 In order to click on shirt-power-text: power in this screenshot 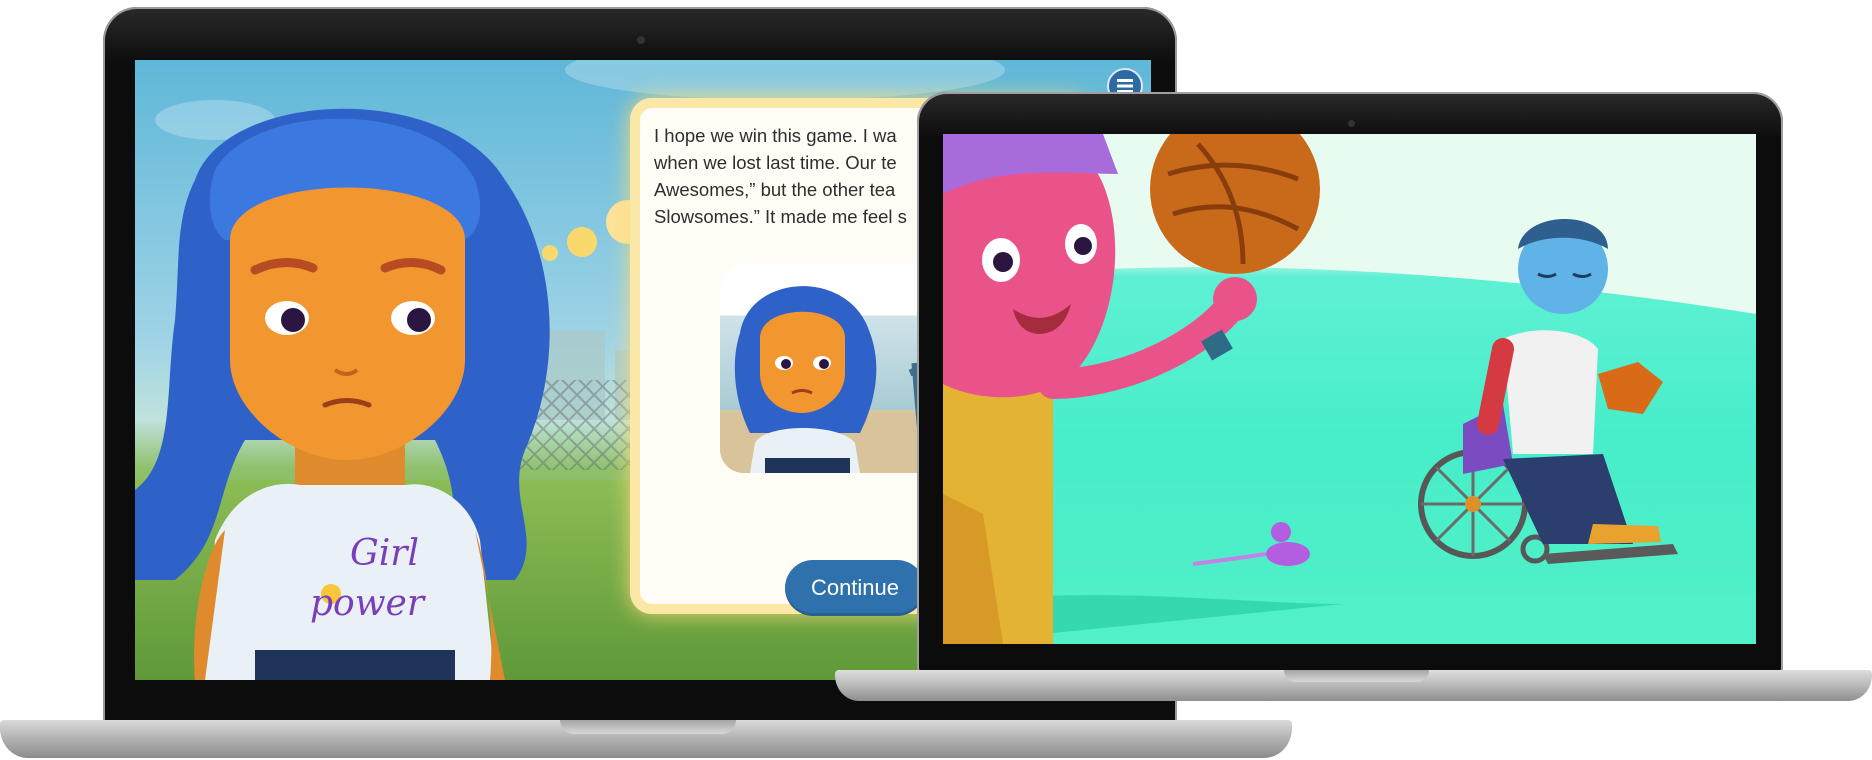, I will do `click(368, 603)`.